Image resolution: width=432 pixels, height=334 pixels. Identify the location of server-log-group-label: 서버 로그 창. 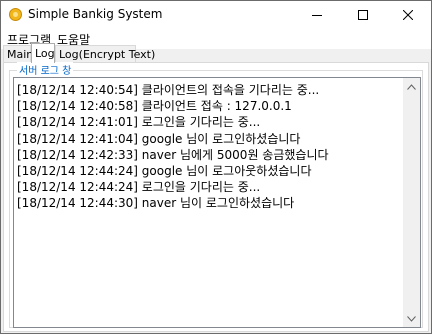
(45, 69).